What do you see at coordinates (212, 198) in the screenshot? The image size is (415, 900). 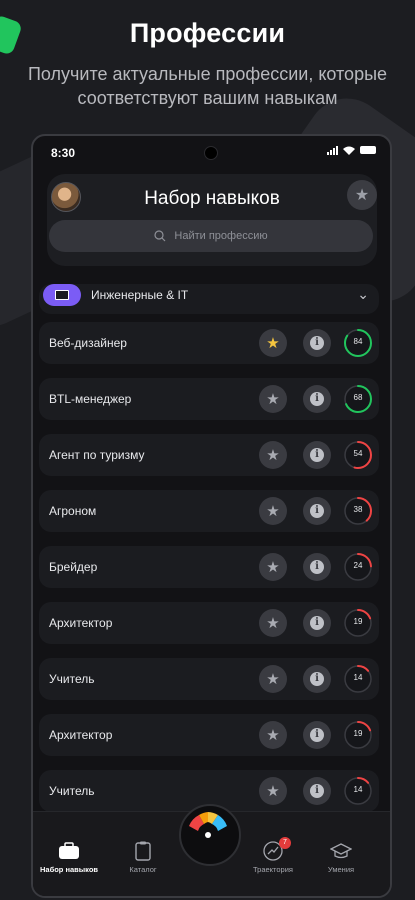 I see `page-title: Набор навыков` at bounding box center [212, 198].